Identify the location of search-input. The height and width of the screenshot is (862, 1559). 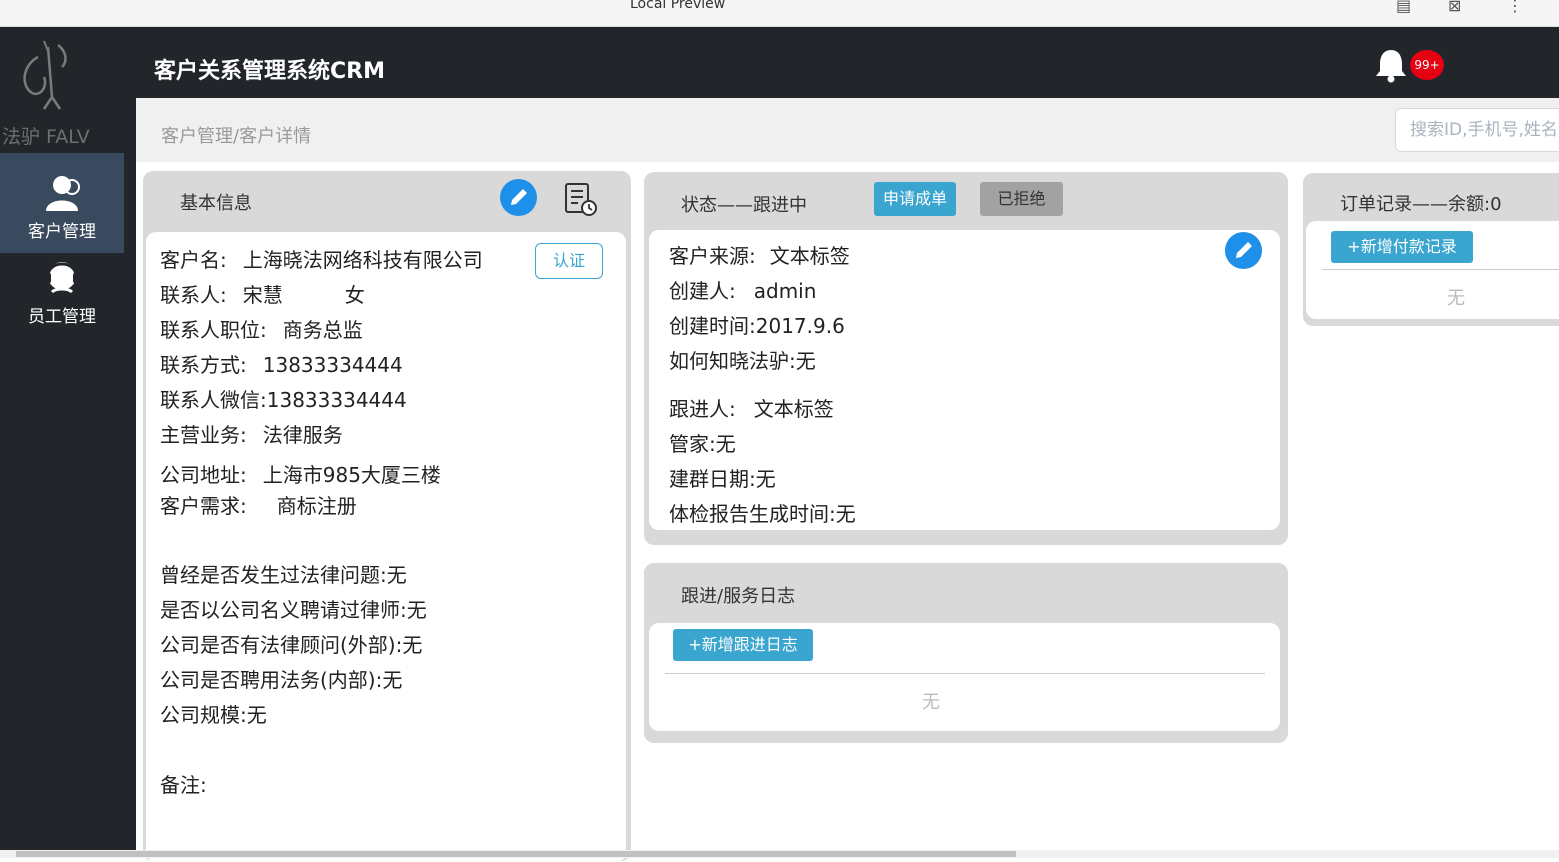
(1477, 130).